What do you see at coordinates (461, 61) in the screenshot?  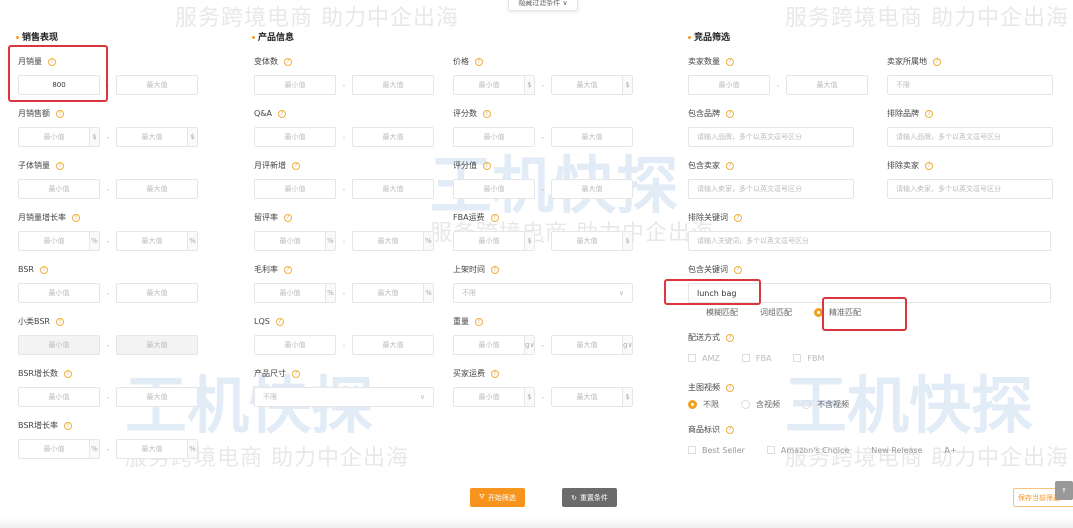 I see `filter-label-text: 价格` at bounding box center [461, 61].